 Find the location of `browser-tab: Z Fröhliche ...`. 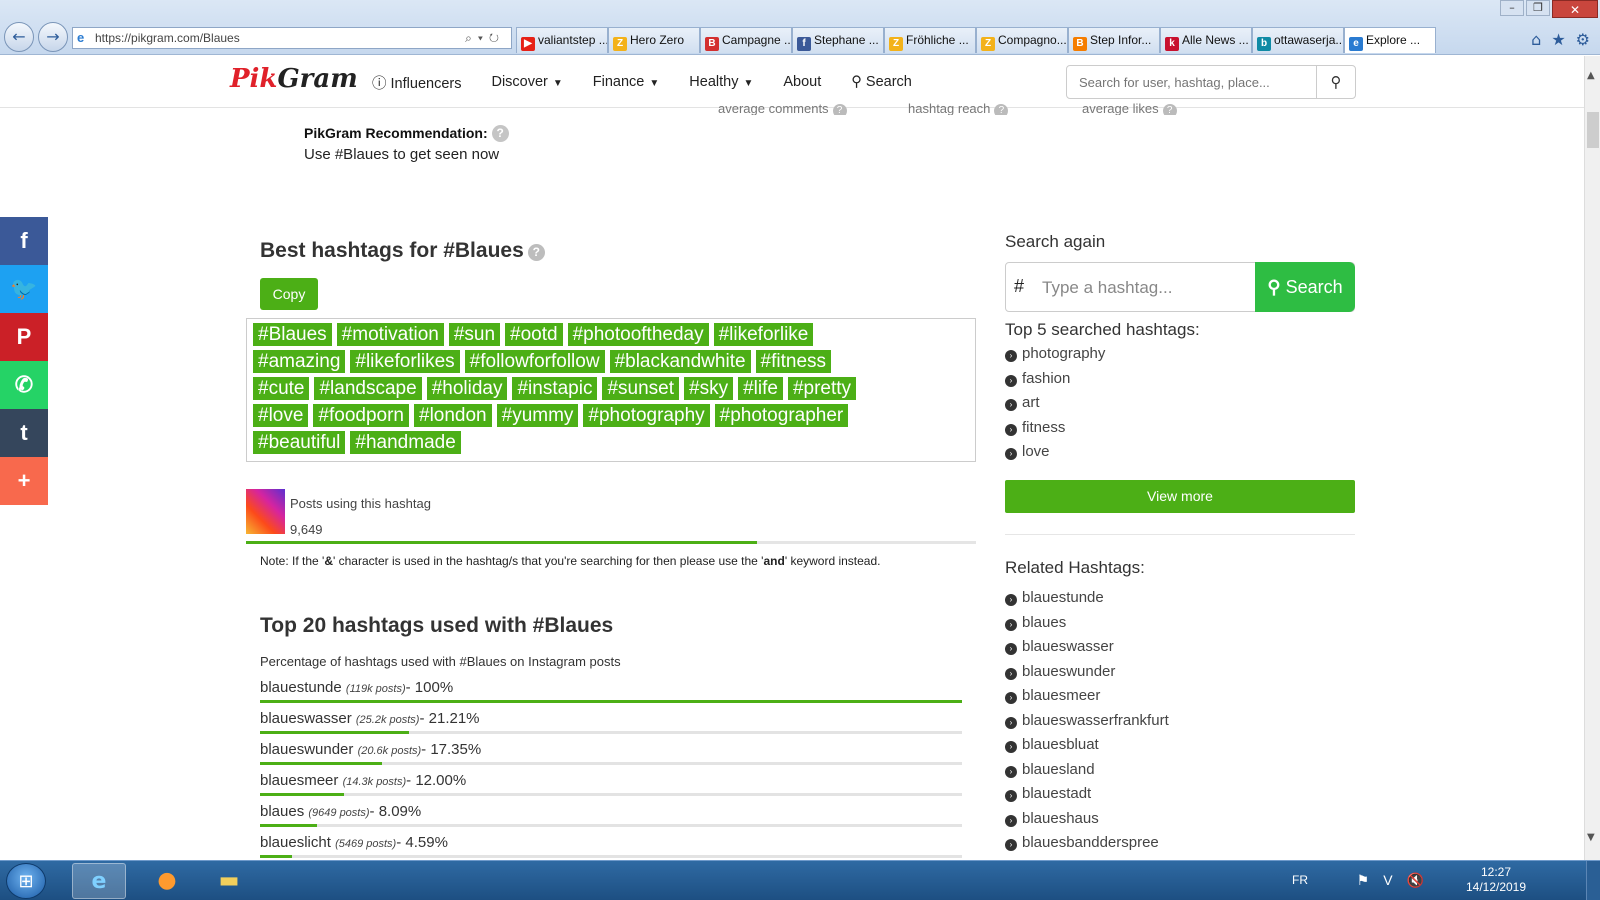

browser-tab: Z Fröhliche ... is located at coordinates (930, 40).